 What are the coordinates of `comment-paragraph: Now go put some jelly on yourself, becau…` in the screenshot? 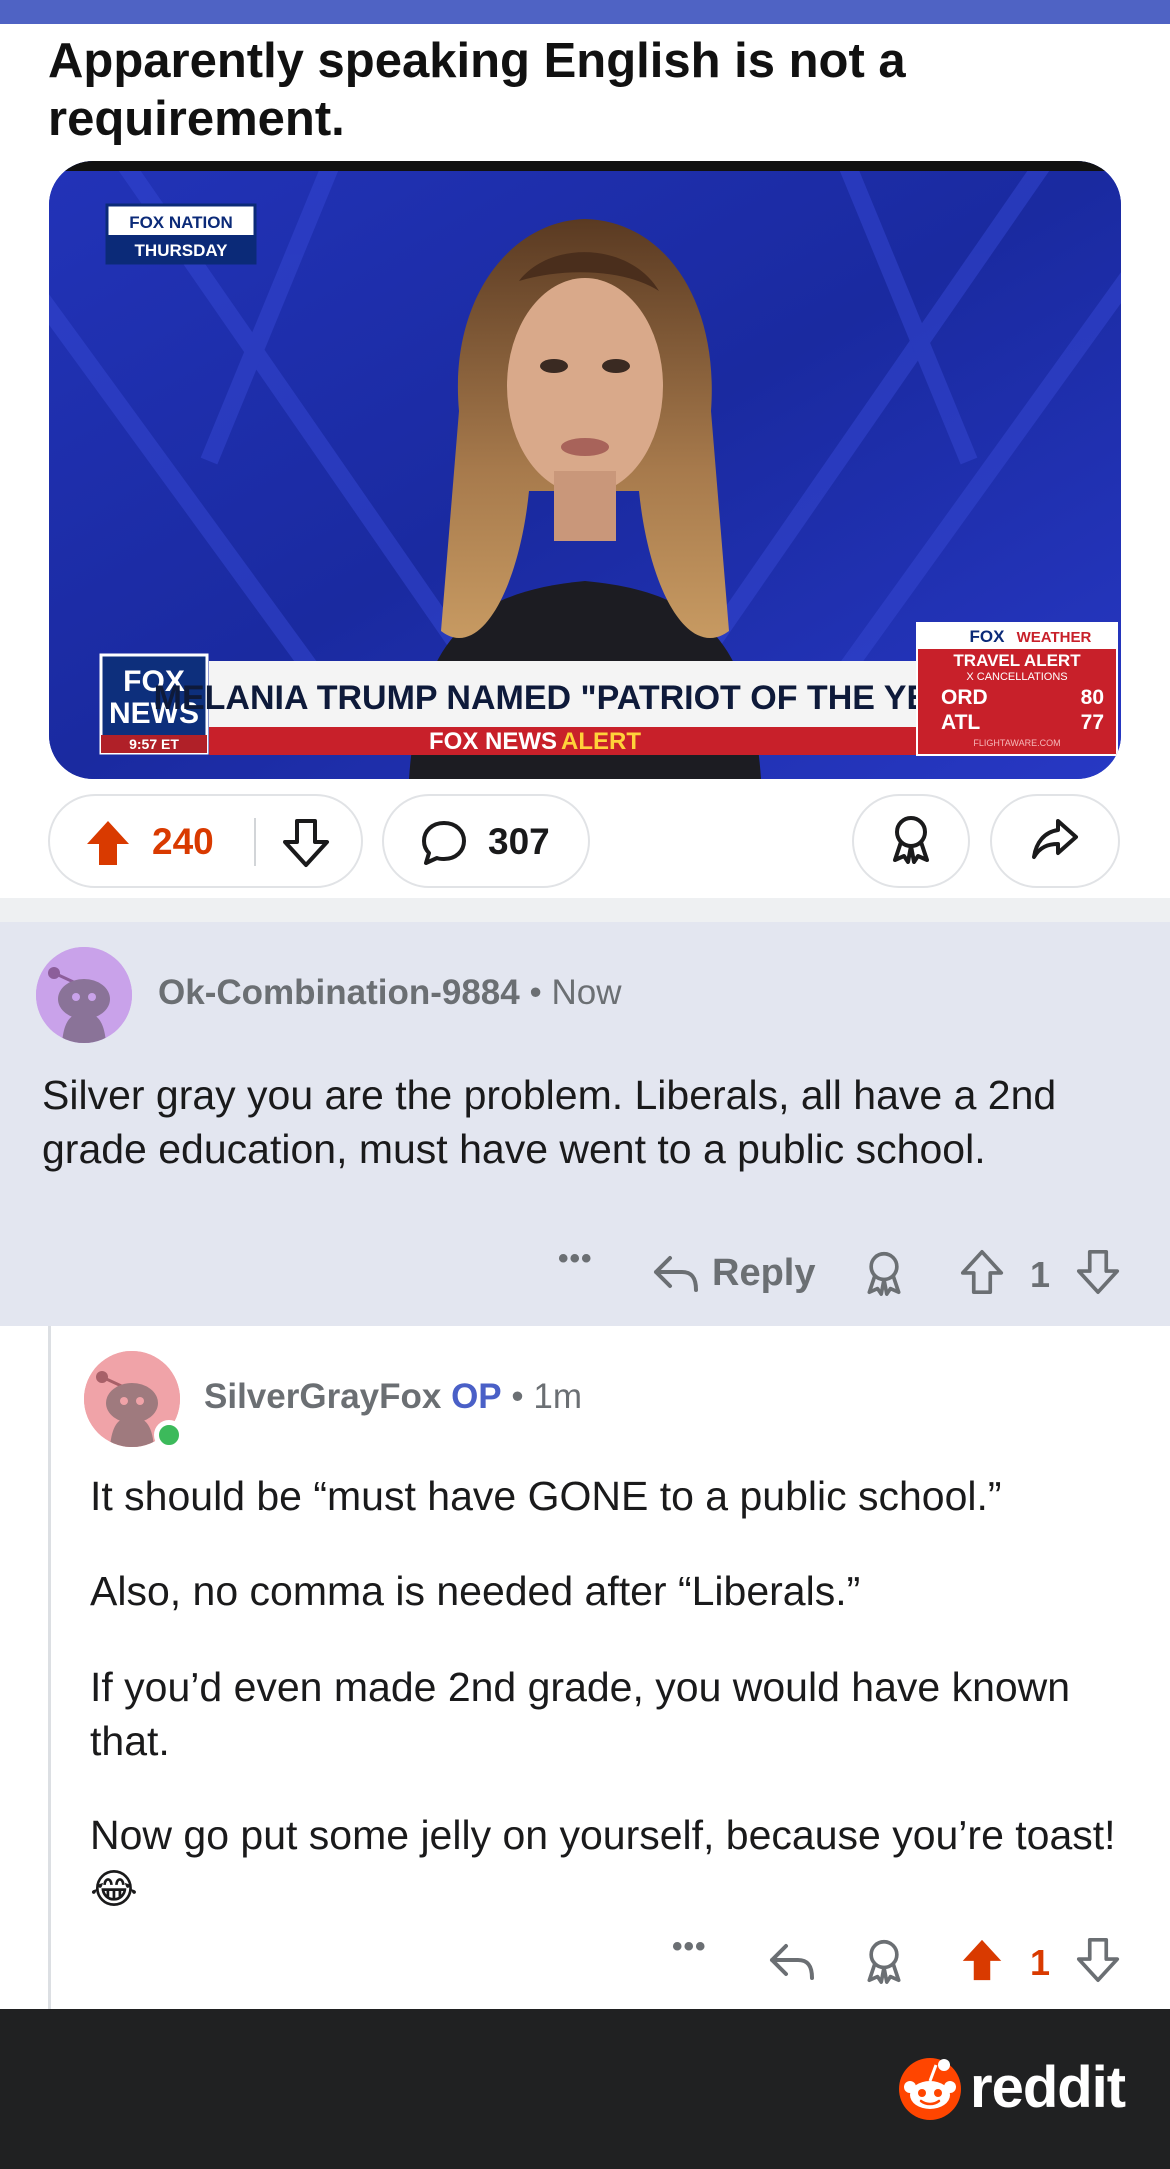 It's located at (603, 1862).